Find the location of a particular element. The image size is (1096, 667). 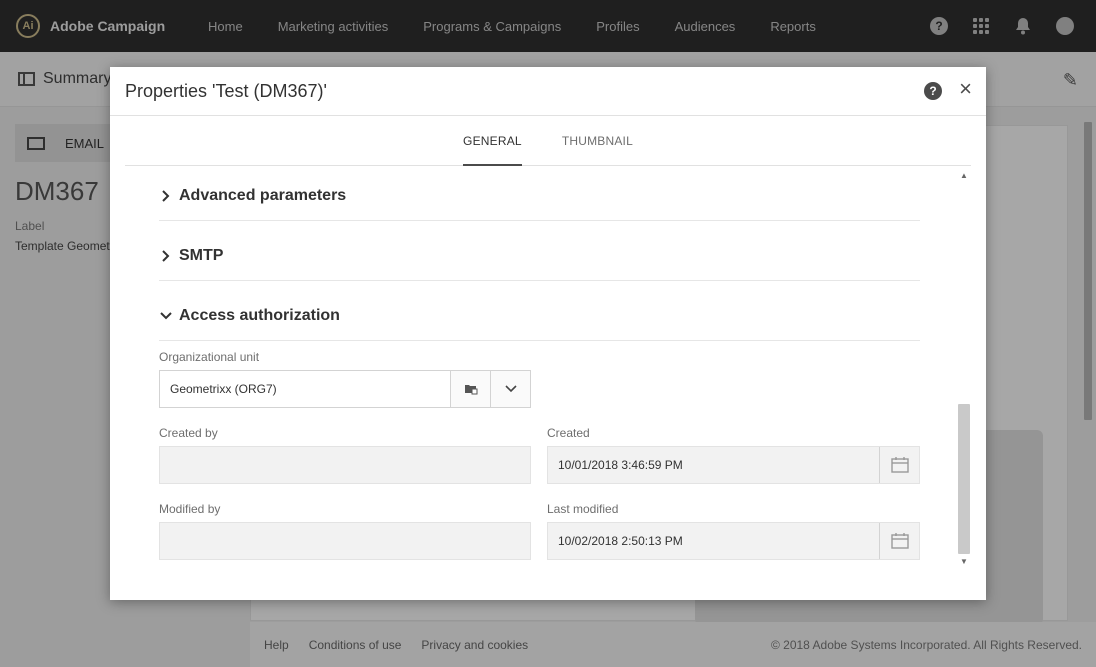

dialog-title: Properties 'Test (DM367)' is located at coordinates (226, 91).